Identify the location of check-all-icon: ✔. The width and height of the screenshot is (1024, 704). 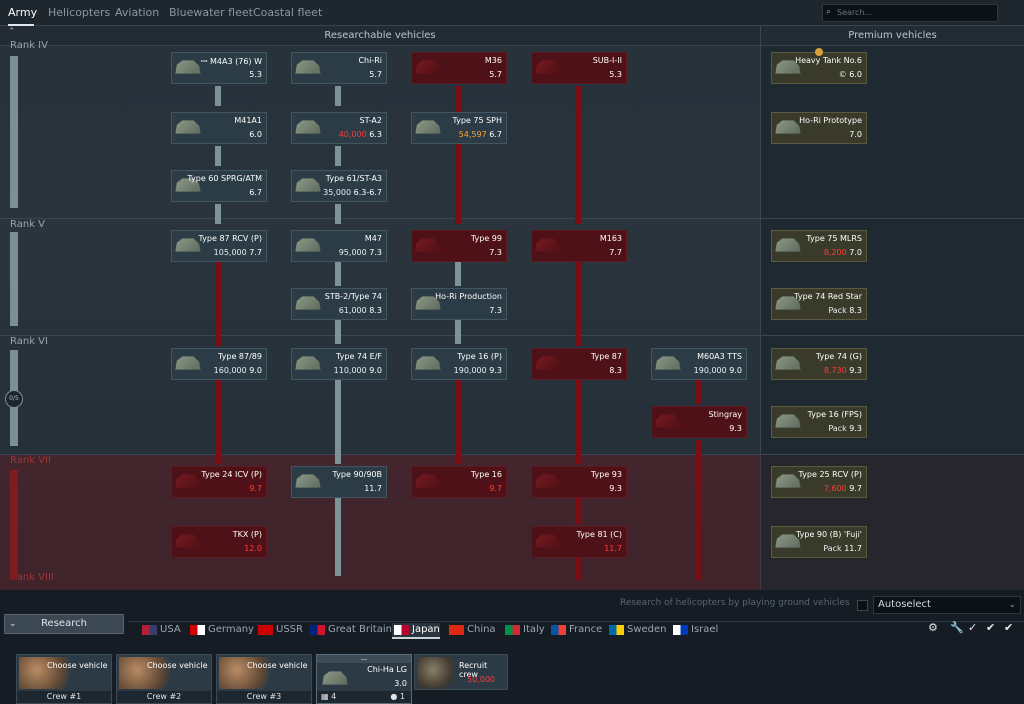
(1008, 627).